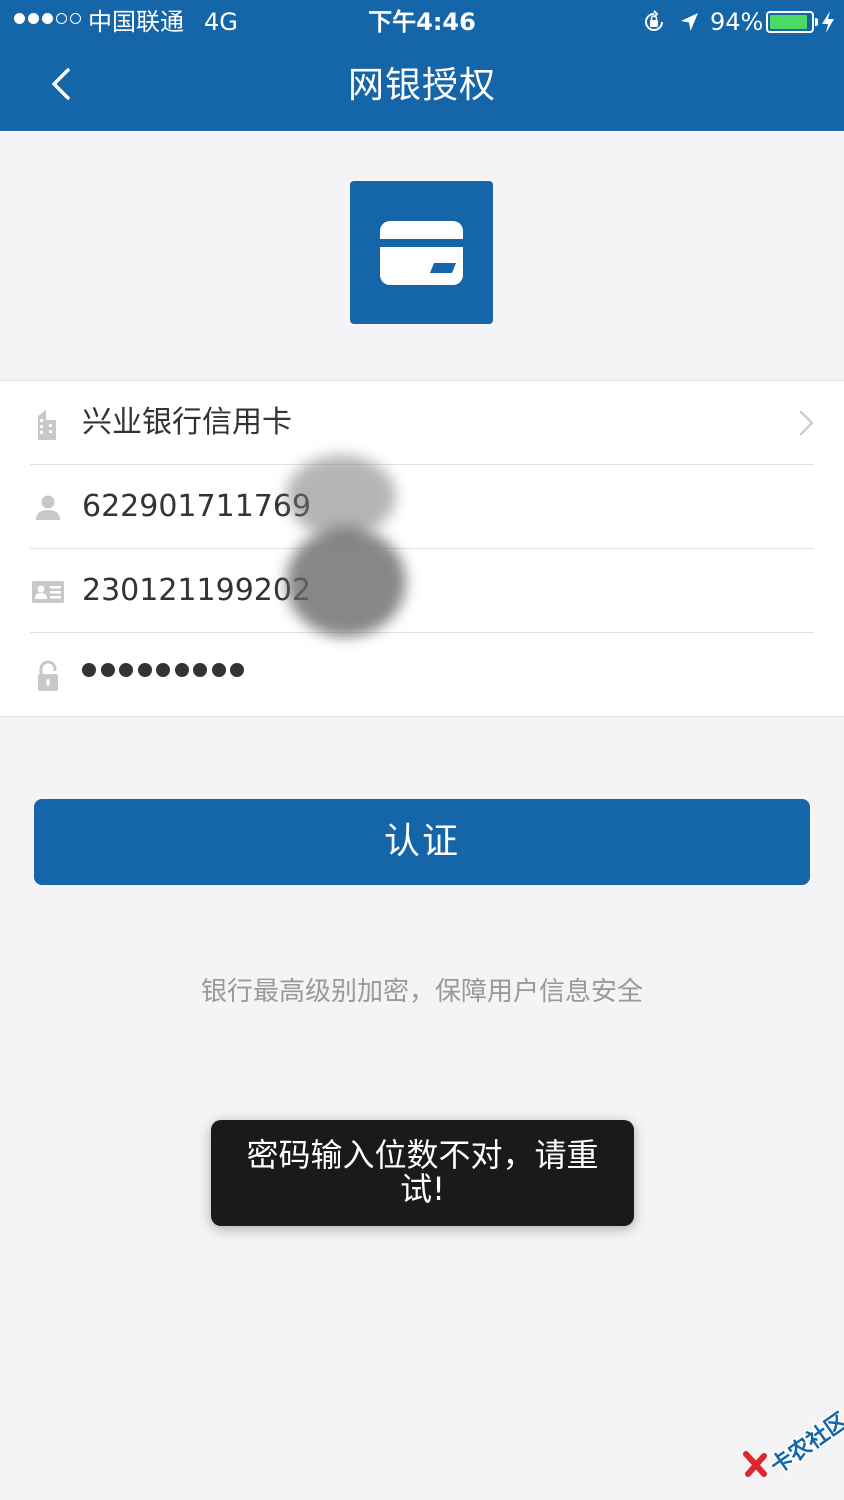 The height and width of the screenshot is (1500, 844). I want to click on lock-icon, so click(48, 675).